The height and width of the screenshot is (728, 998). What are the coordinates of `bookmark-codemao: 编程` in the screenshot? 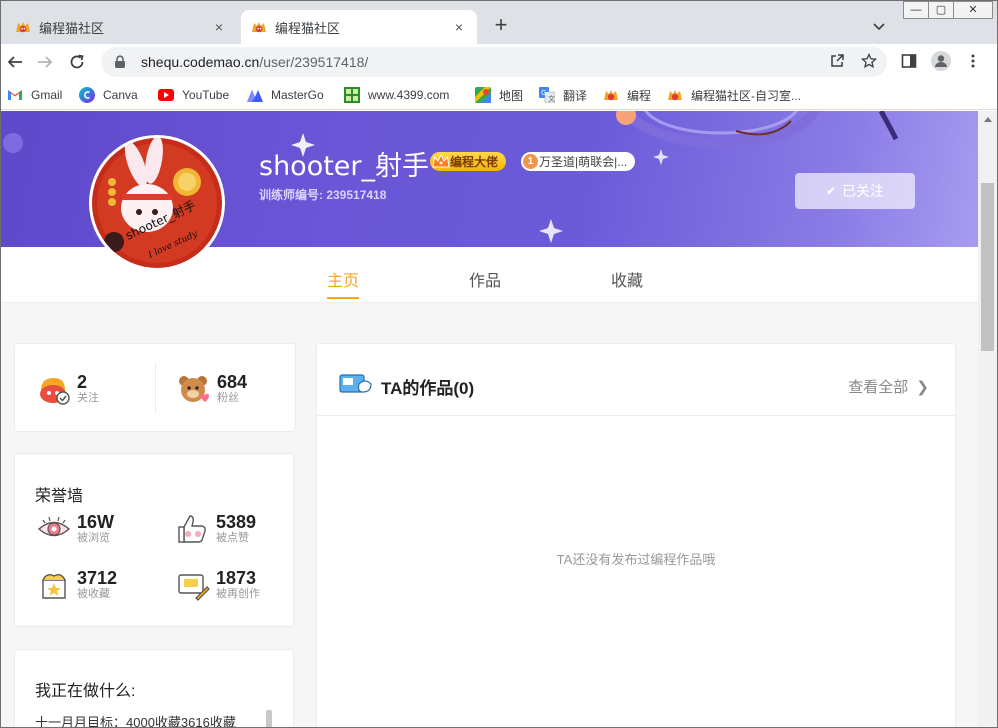 It's located at (627, 95).